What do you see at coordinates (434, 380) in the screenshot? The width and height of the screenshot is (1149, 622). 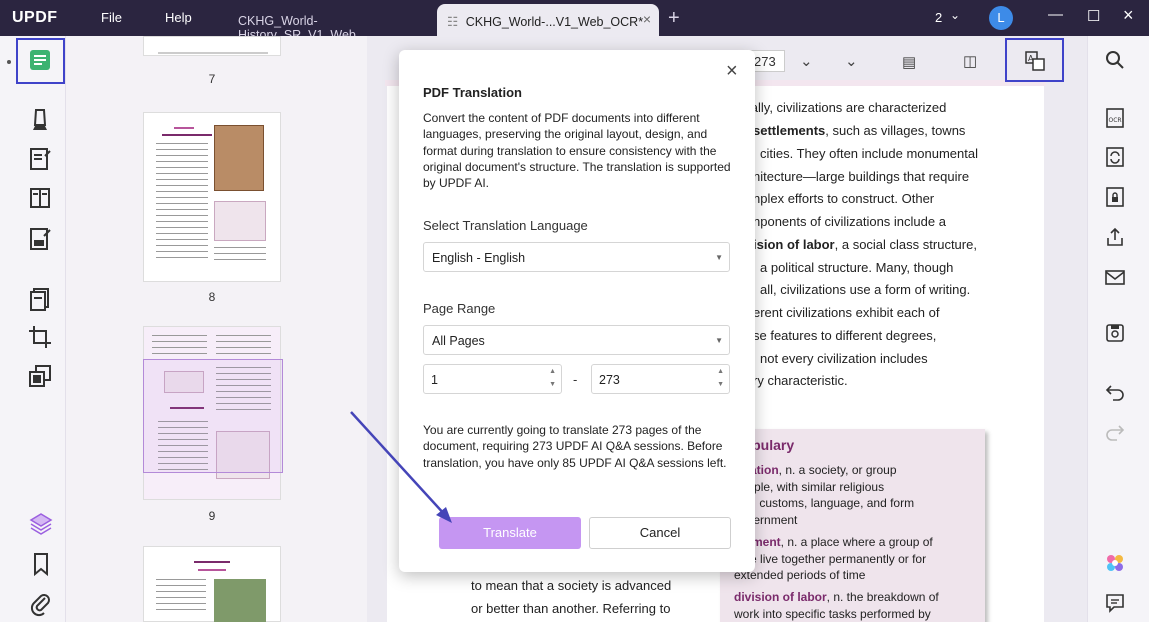 I see `range-from-value: 1` at bounding box center [434, 380].